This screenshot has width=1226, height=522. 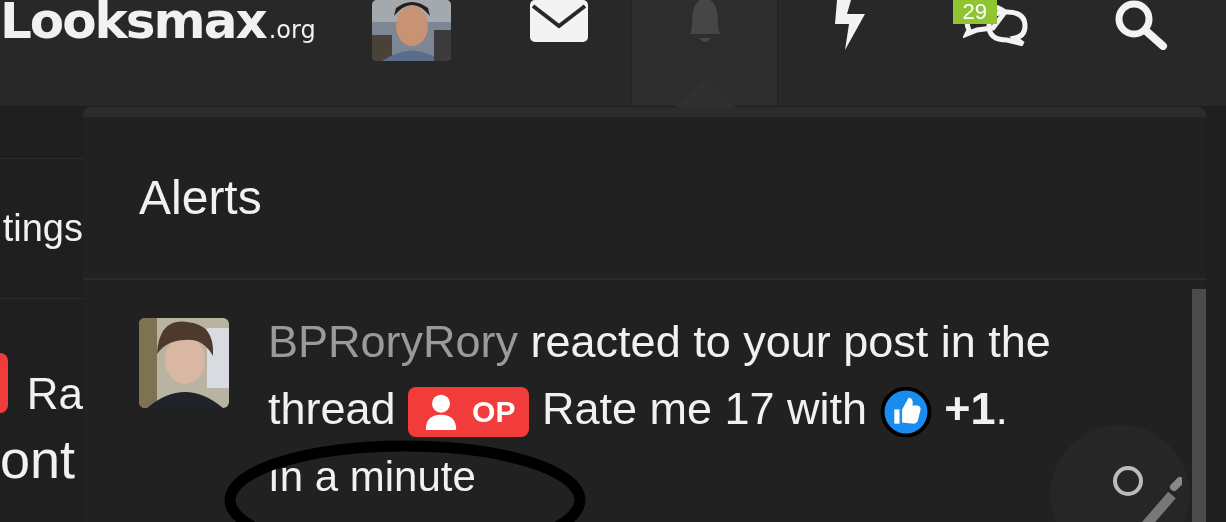 What do you see at coordinates (54, 394) in the screenshot?
I see `thread-title-text: Ra` at bounding box center [54, 394].